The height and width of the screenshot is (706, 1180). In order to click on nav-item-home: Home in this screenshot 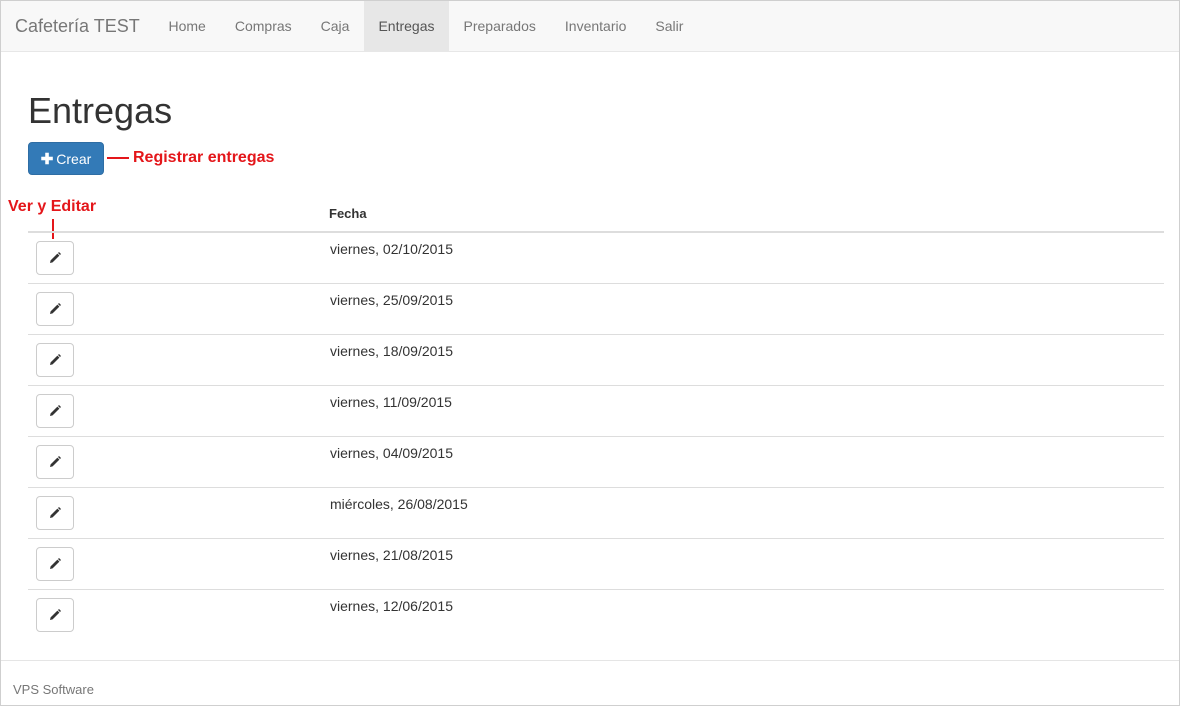, I will do `click(187, 26)`.